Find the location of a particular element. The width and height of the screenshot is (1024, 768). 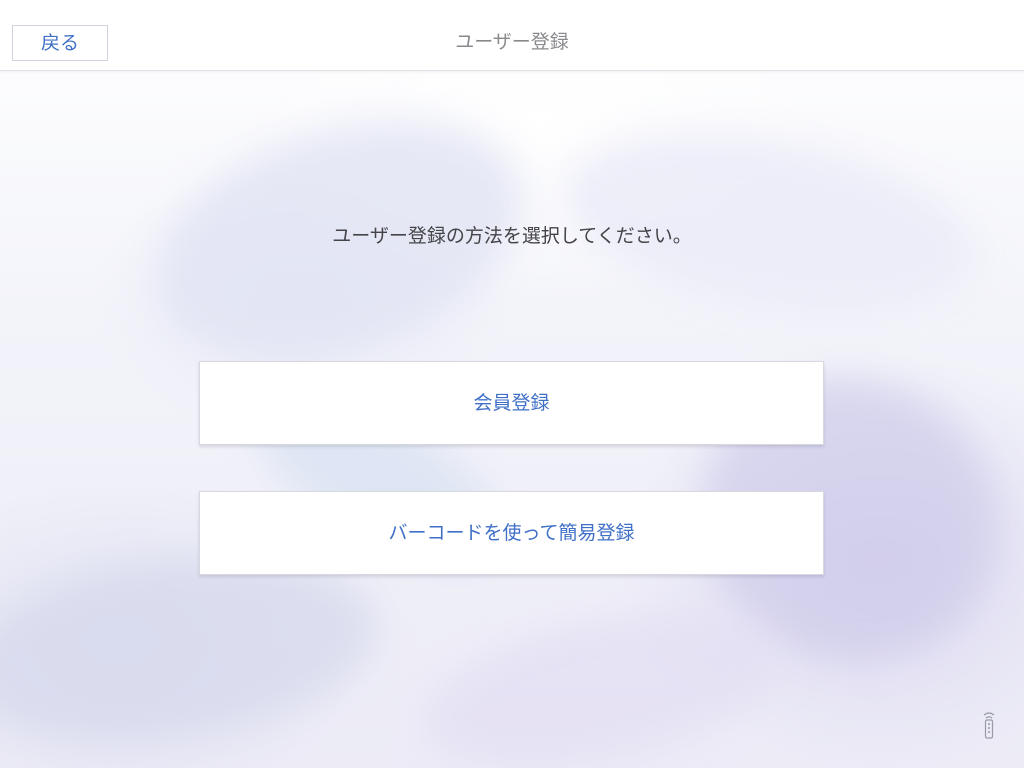

top-bar: 戻る ユーザー登録 is located at coordinates (512, 35).